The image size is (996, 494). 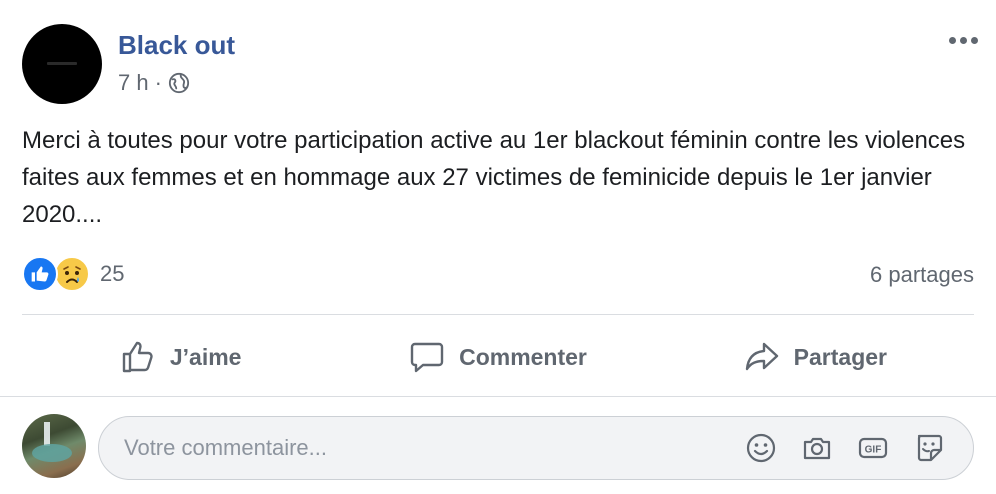 I want to click on comment-icon, so click(x=427, y=357).